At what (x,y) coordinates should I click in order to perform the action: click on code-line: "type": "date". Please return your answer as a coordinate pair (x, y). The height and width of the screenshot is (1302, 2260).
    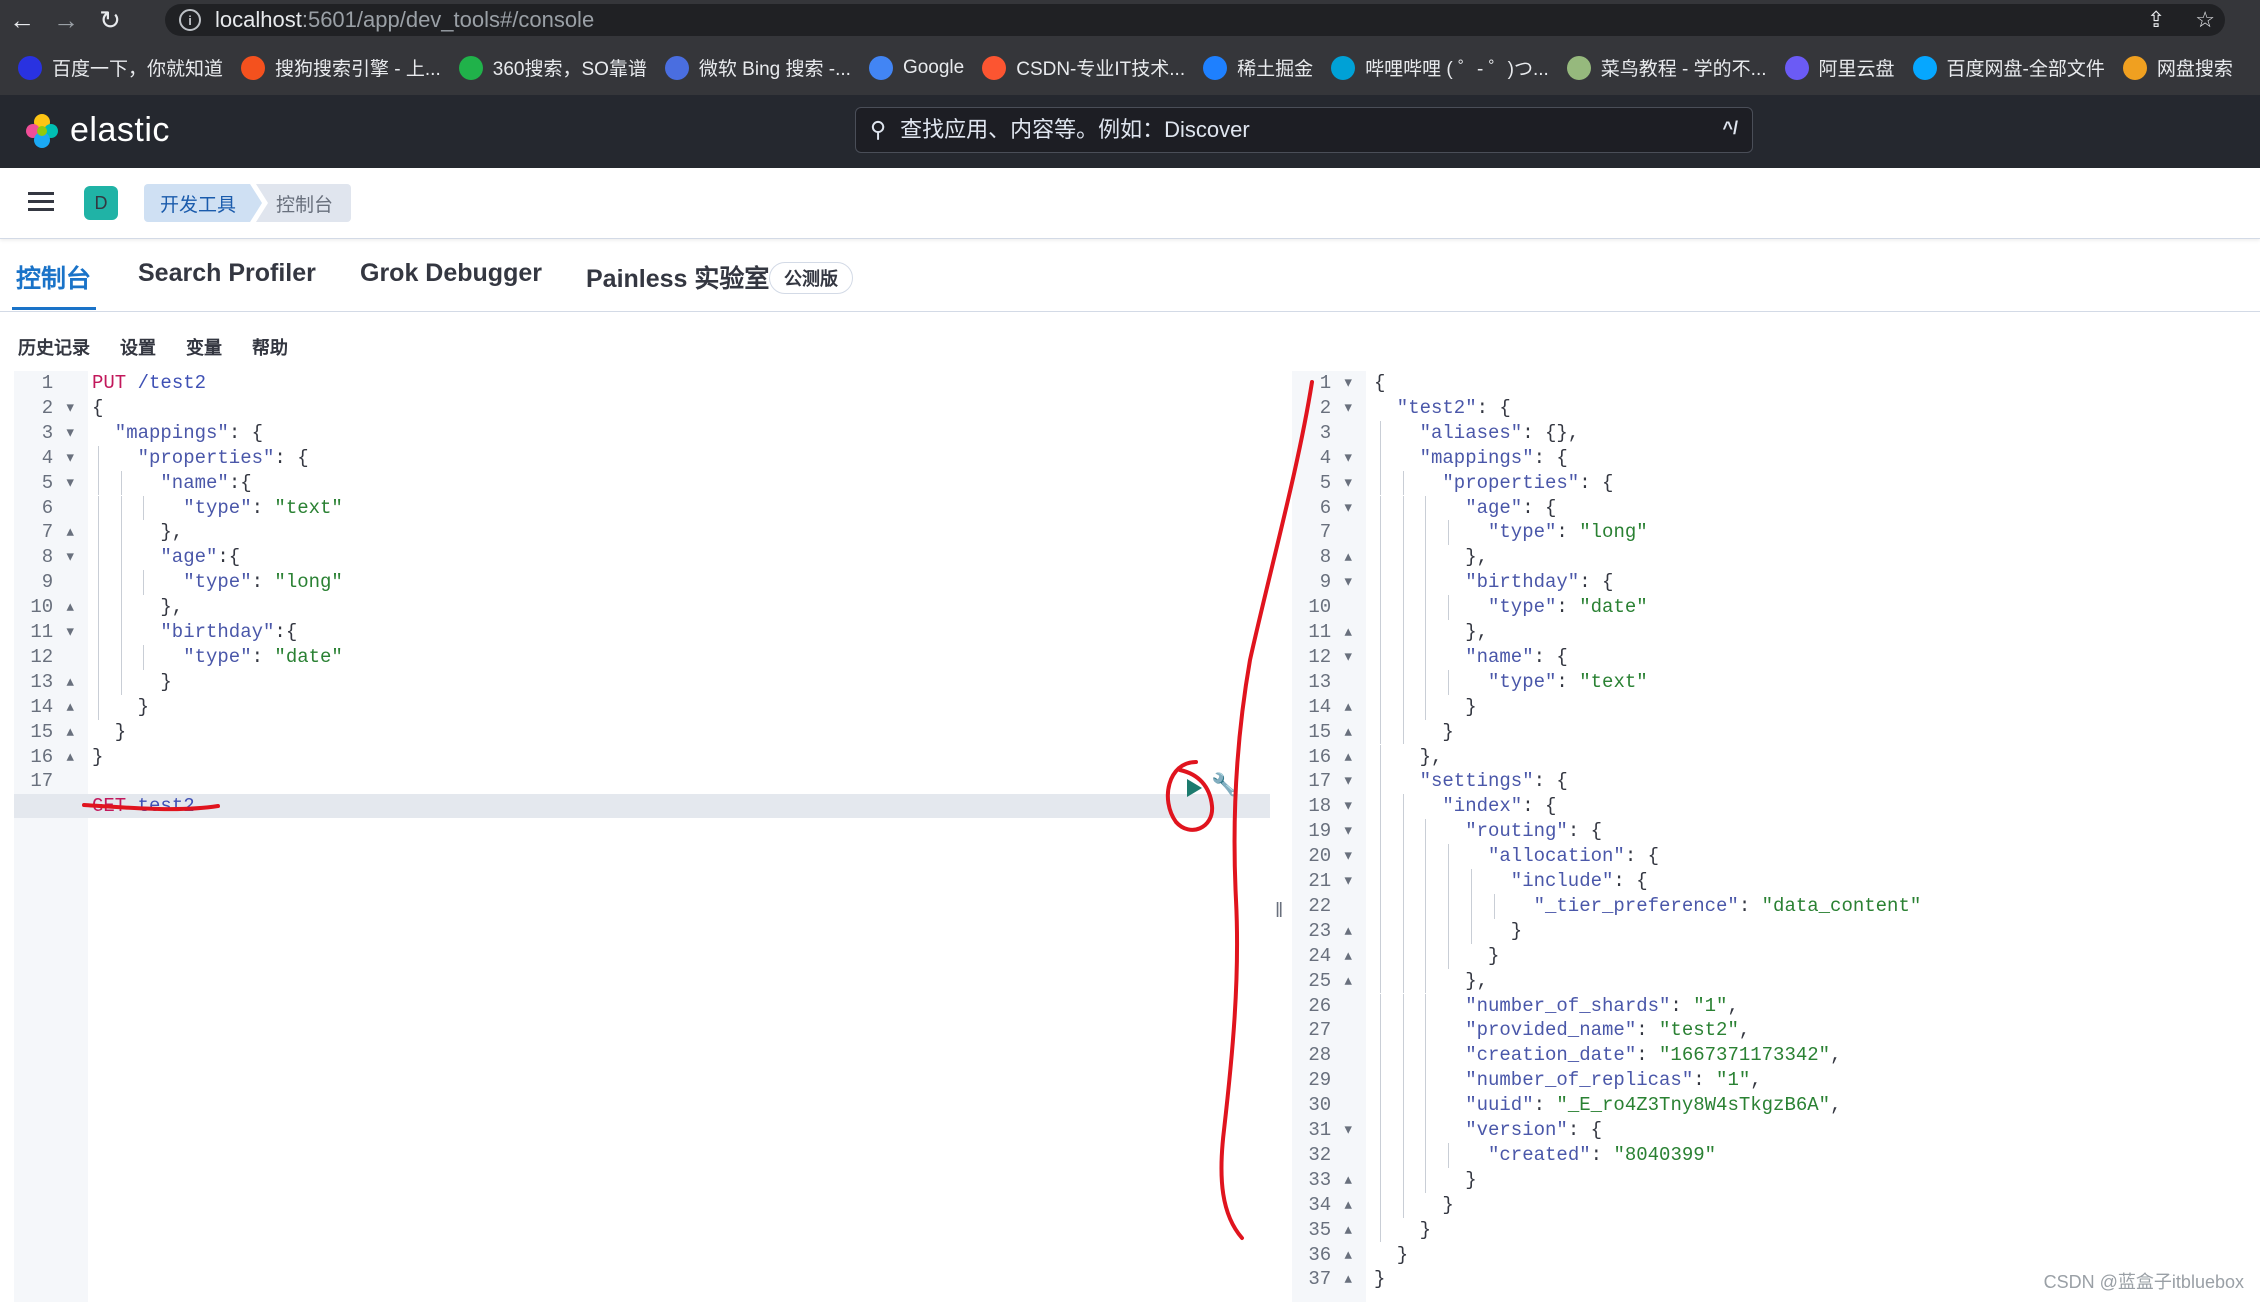
    Looking at the image, I should click on (263, 656).